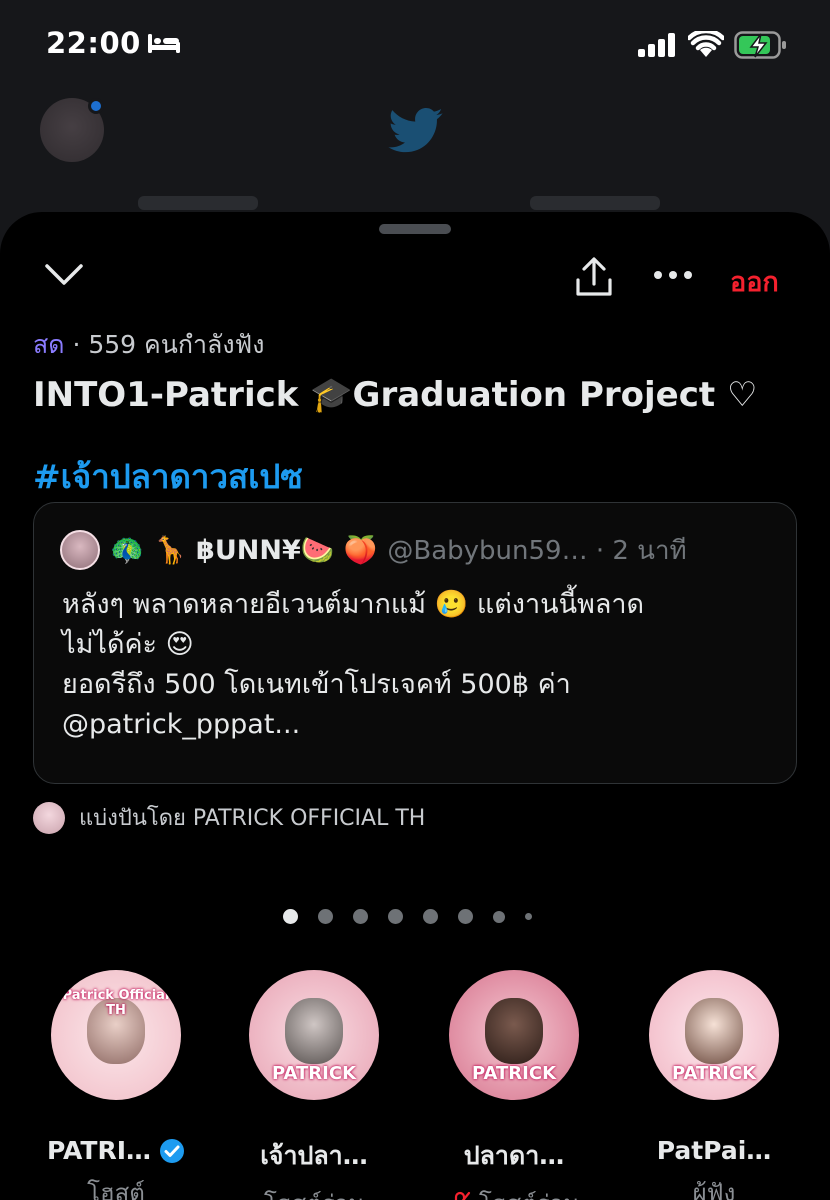 This screenshot has width=830, height=1200. I want to click on participant-role: โฮสต์, so click(116, 1189).